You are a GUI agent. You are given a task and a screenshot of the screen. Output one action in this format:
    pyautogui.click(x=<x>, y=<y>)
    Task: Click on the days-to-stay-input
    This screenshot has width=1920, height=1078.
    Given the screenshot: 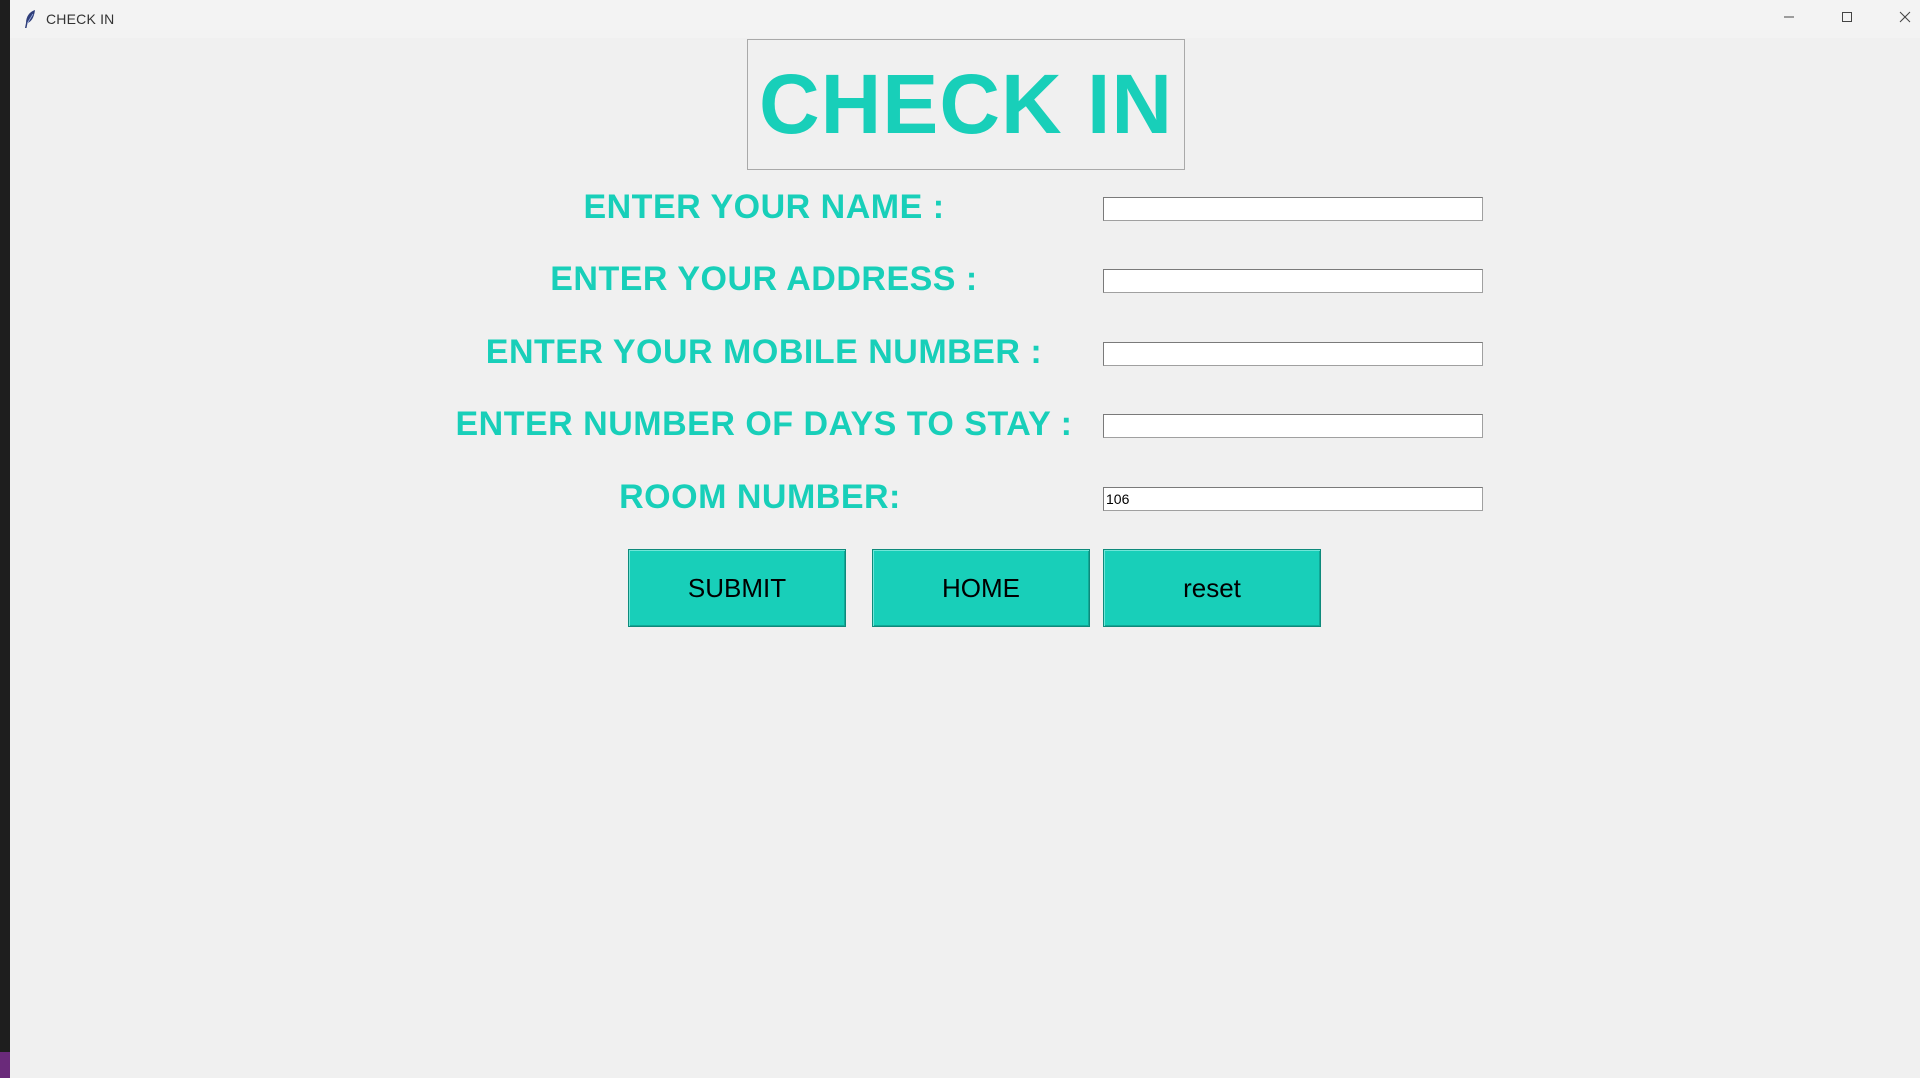 What is the action you would take?
    pyautogui.click(x=1293, y=426)
    